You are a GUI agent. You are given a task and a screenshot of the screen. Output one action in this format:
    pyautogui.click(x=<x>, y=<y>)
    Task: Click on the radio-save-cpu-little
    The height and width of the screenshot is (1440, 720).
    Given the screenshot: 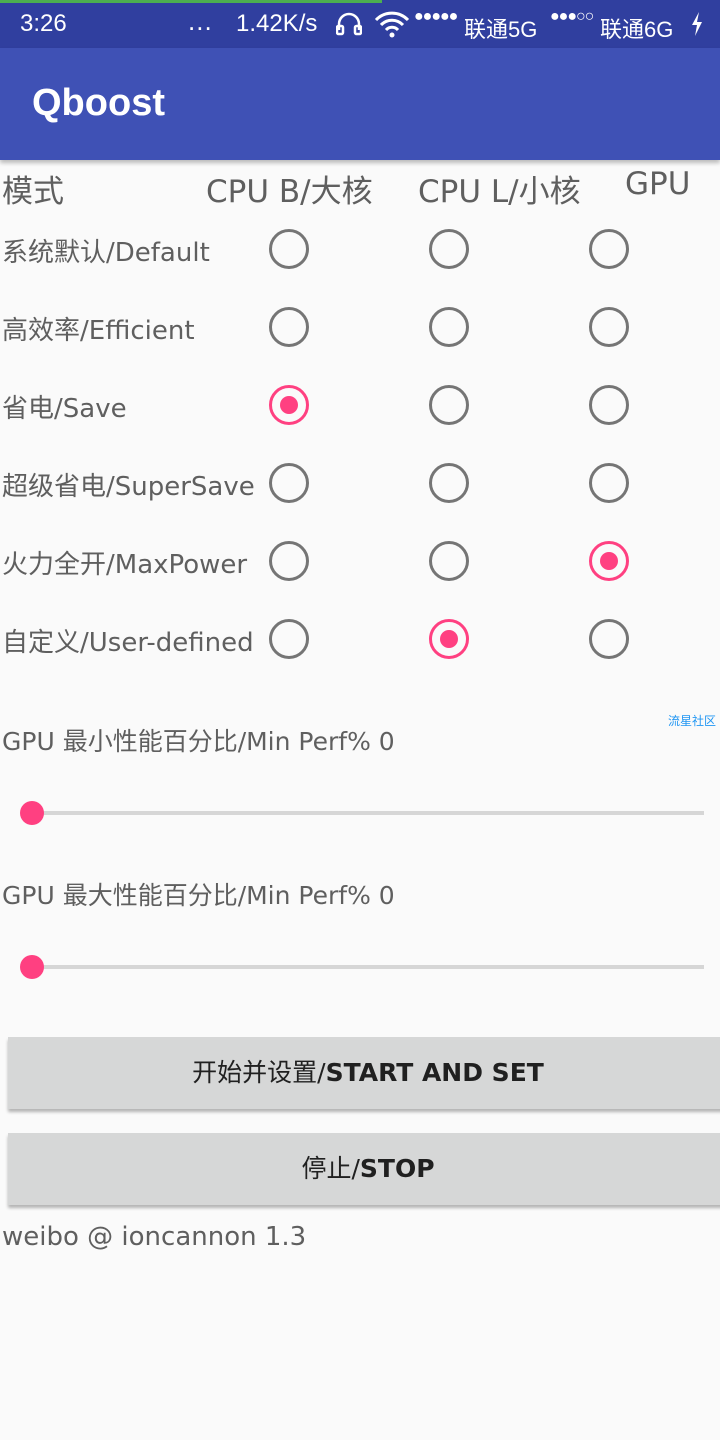 What is the action you would take?
    pyautogui.click(x=449, y=405)
    